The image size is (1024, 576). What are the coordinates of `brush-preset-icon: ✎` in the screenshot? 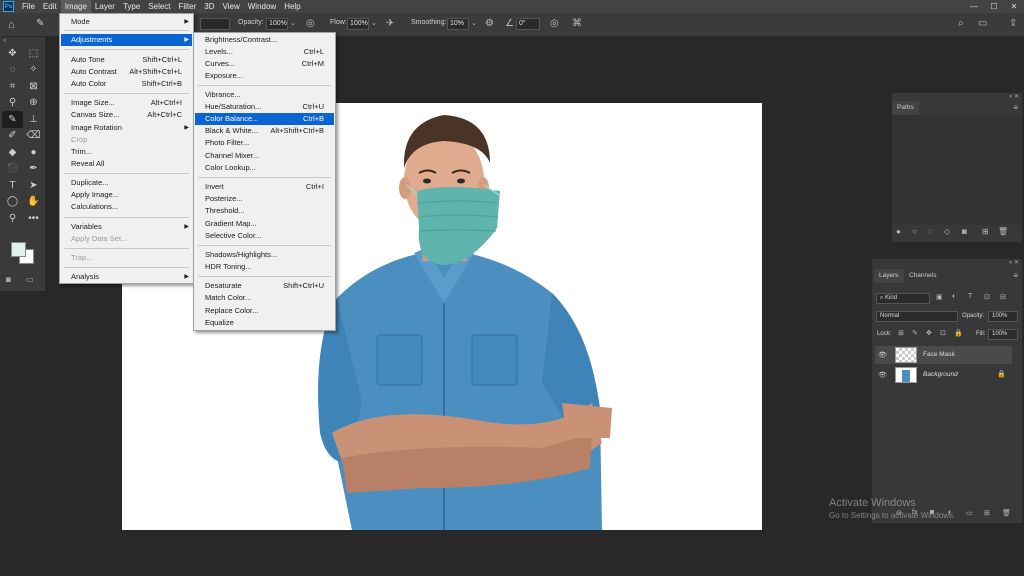 It's located at (40, 23).